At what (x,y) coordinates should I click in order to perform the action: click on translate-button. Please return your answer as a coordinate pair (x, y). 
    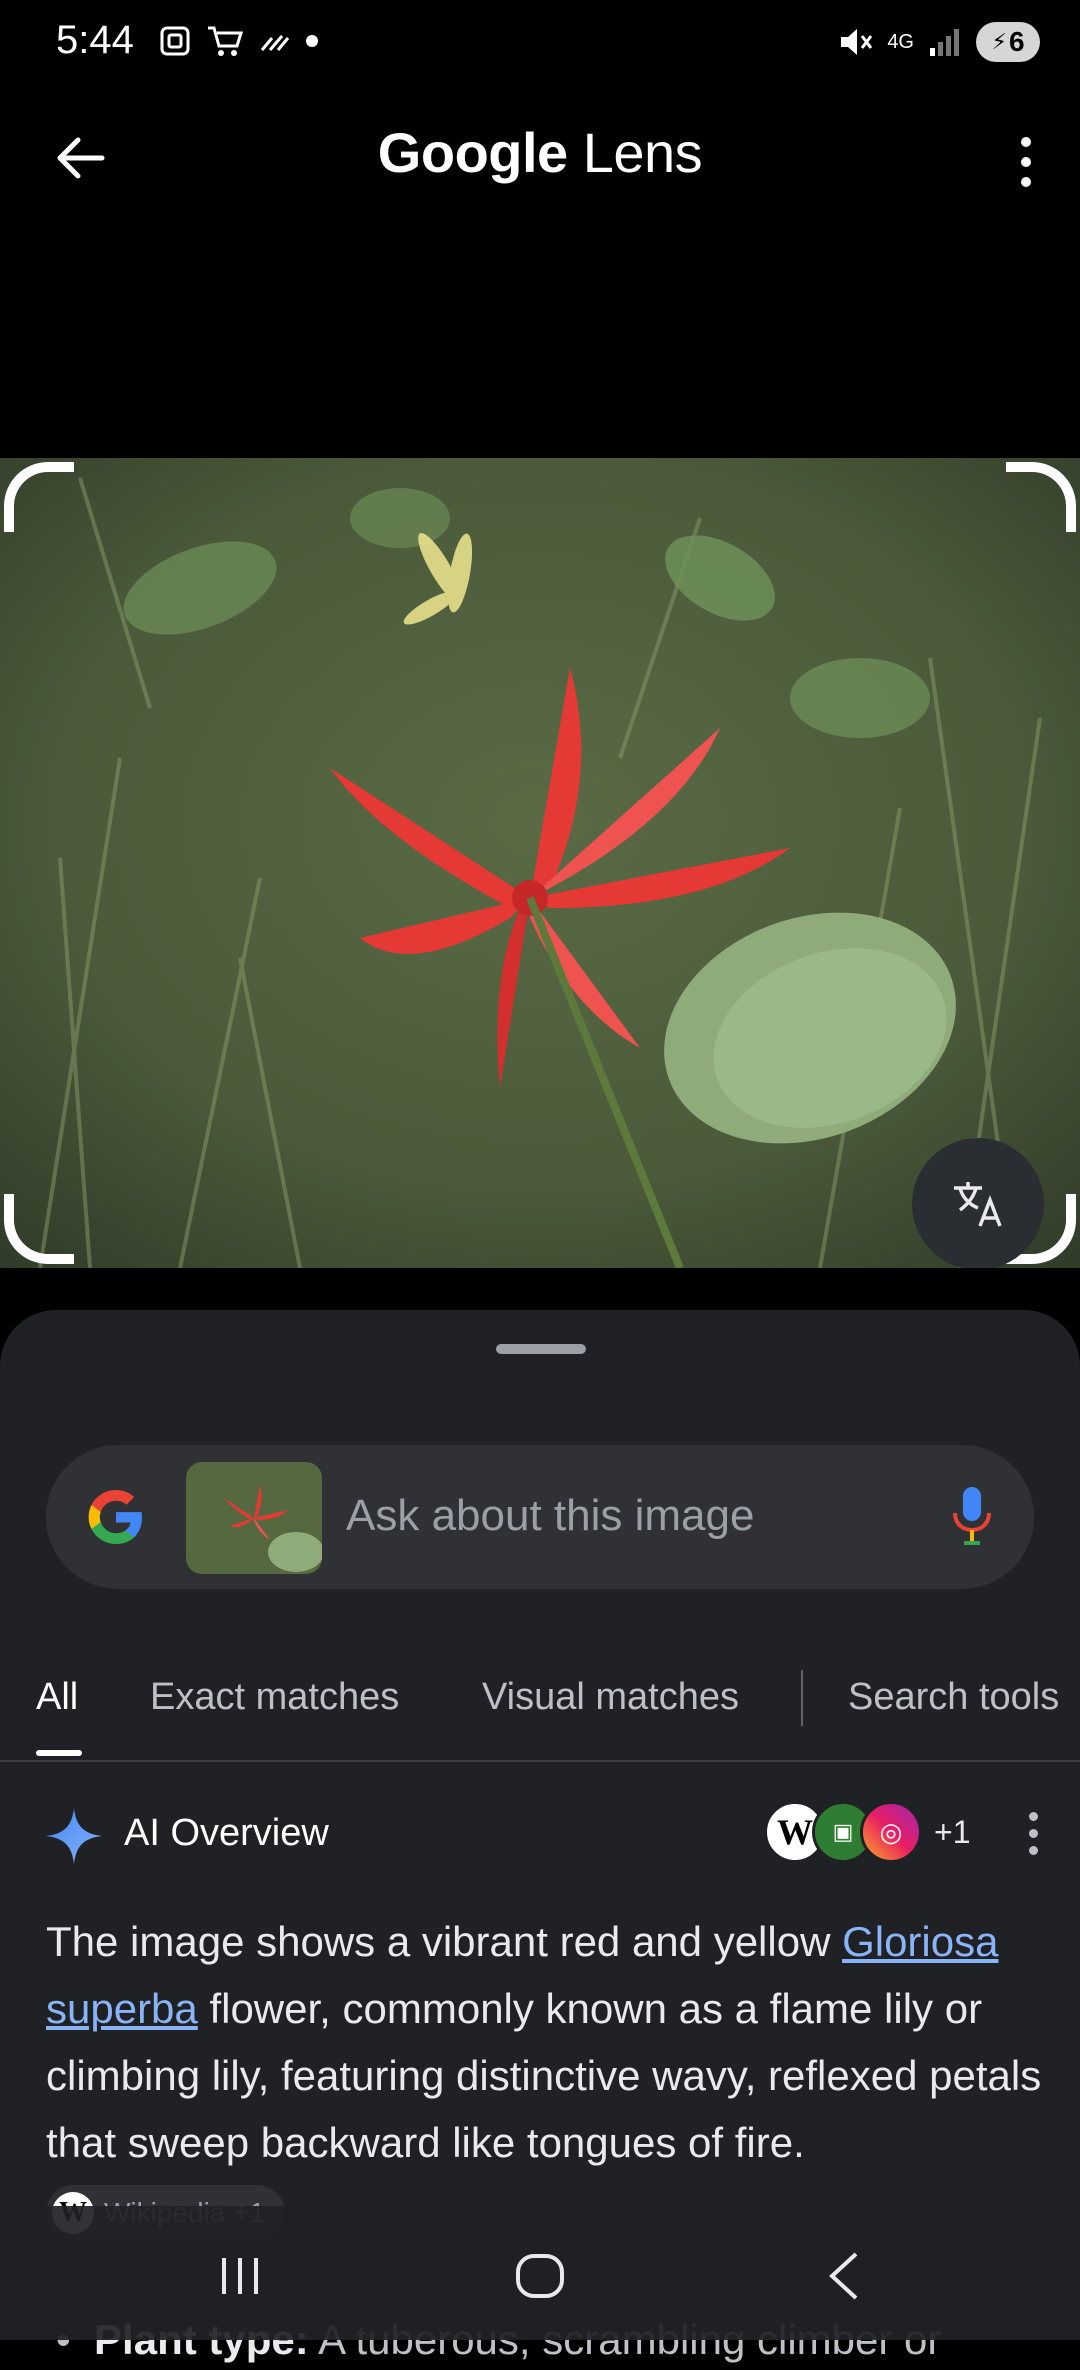
    Looking at the image, I should click on (978, 1203).